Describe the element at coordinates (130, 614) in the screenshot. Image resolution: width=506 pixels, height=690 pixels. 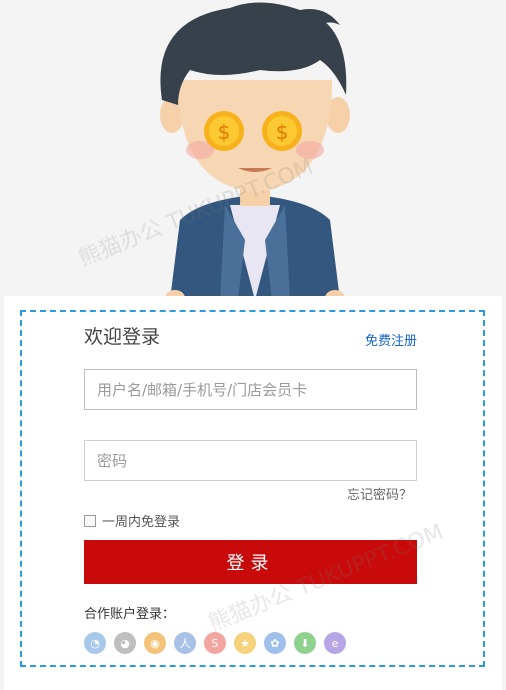
I see `partner-login-label: 合作账户登录：` at that location.